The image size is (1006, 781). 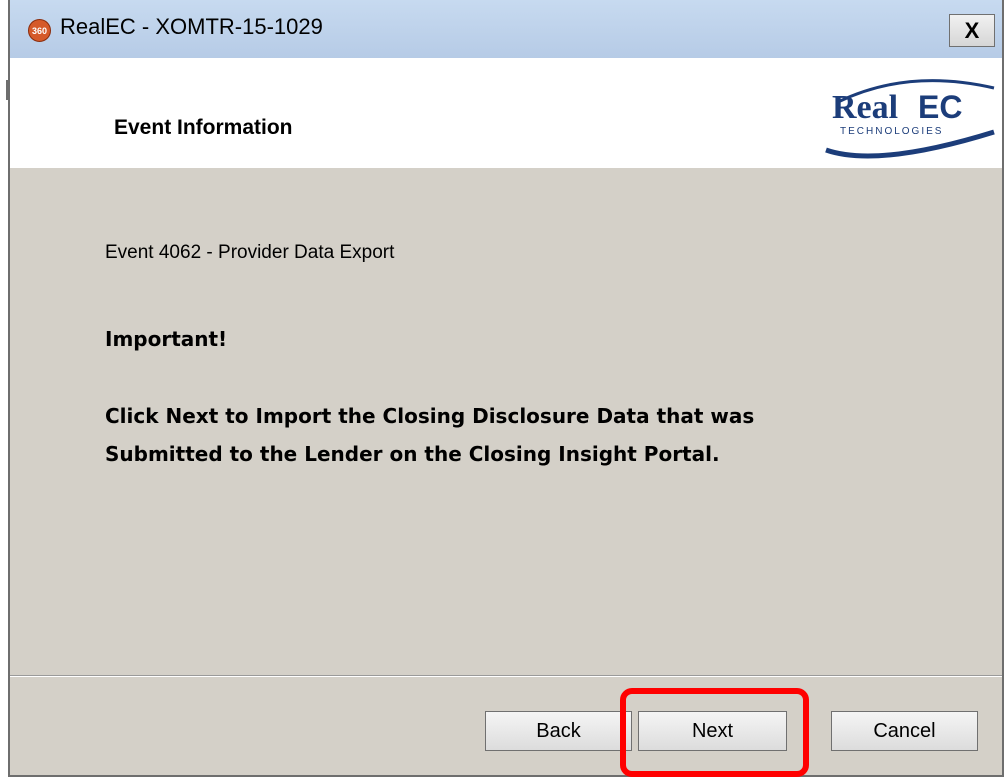 I want to click on logo-subtext: TECHNOLOGIES, so click(x=891, y=131).